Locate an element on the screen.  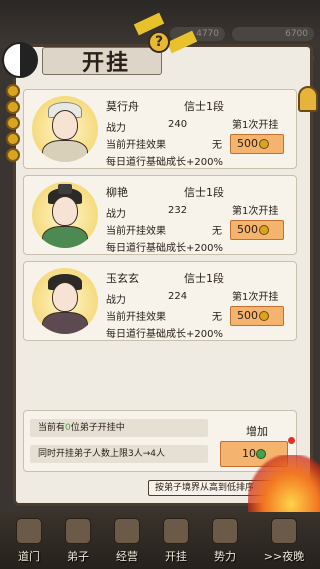
cheat-icon is located at coordinates (176, 531).